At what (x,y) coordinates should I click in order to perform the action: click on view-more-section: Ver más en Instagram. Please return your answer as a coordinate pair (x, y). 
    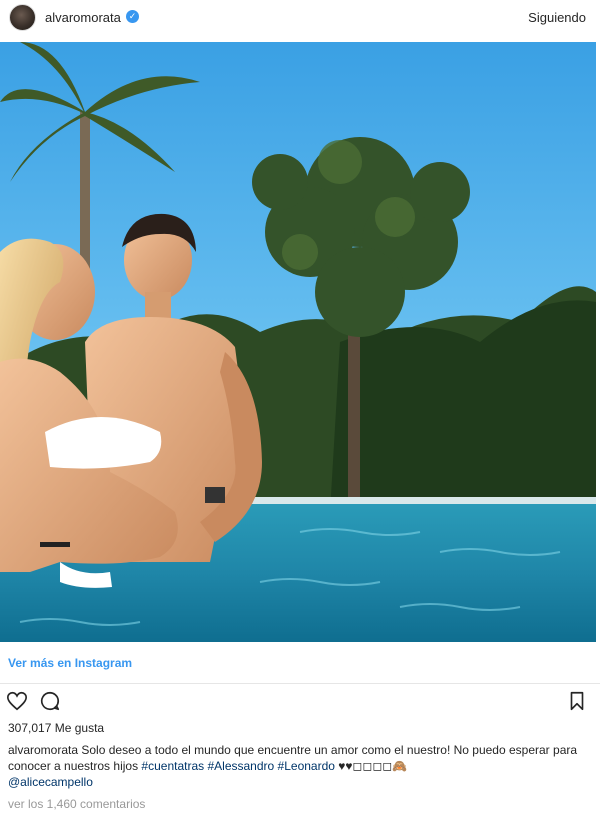
    Looking at the image, I should click on (300, 663).